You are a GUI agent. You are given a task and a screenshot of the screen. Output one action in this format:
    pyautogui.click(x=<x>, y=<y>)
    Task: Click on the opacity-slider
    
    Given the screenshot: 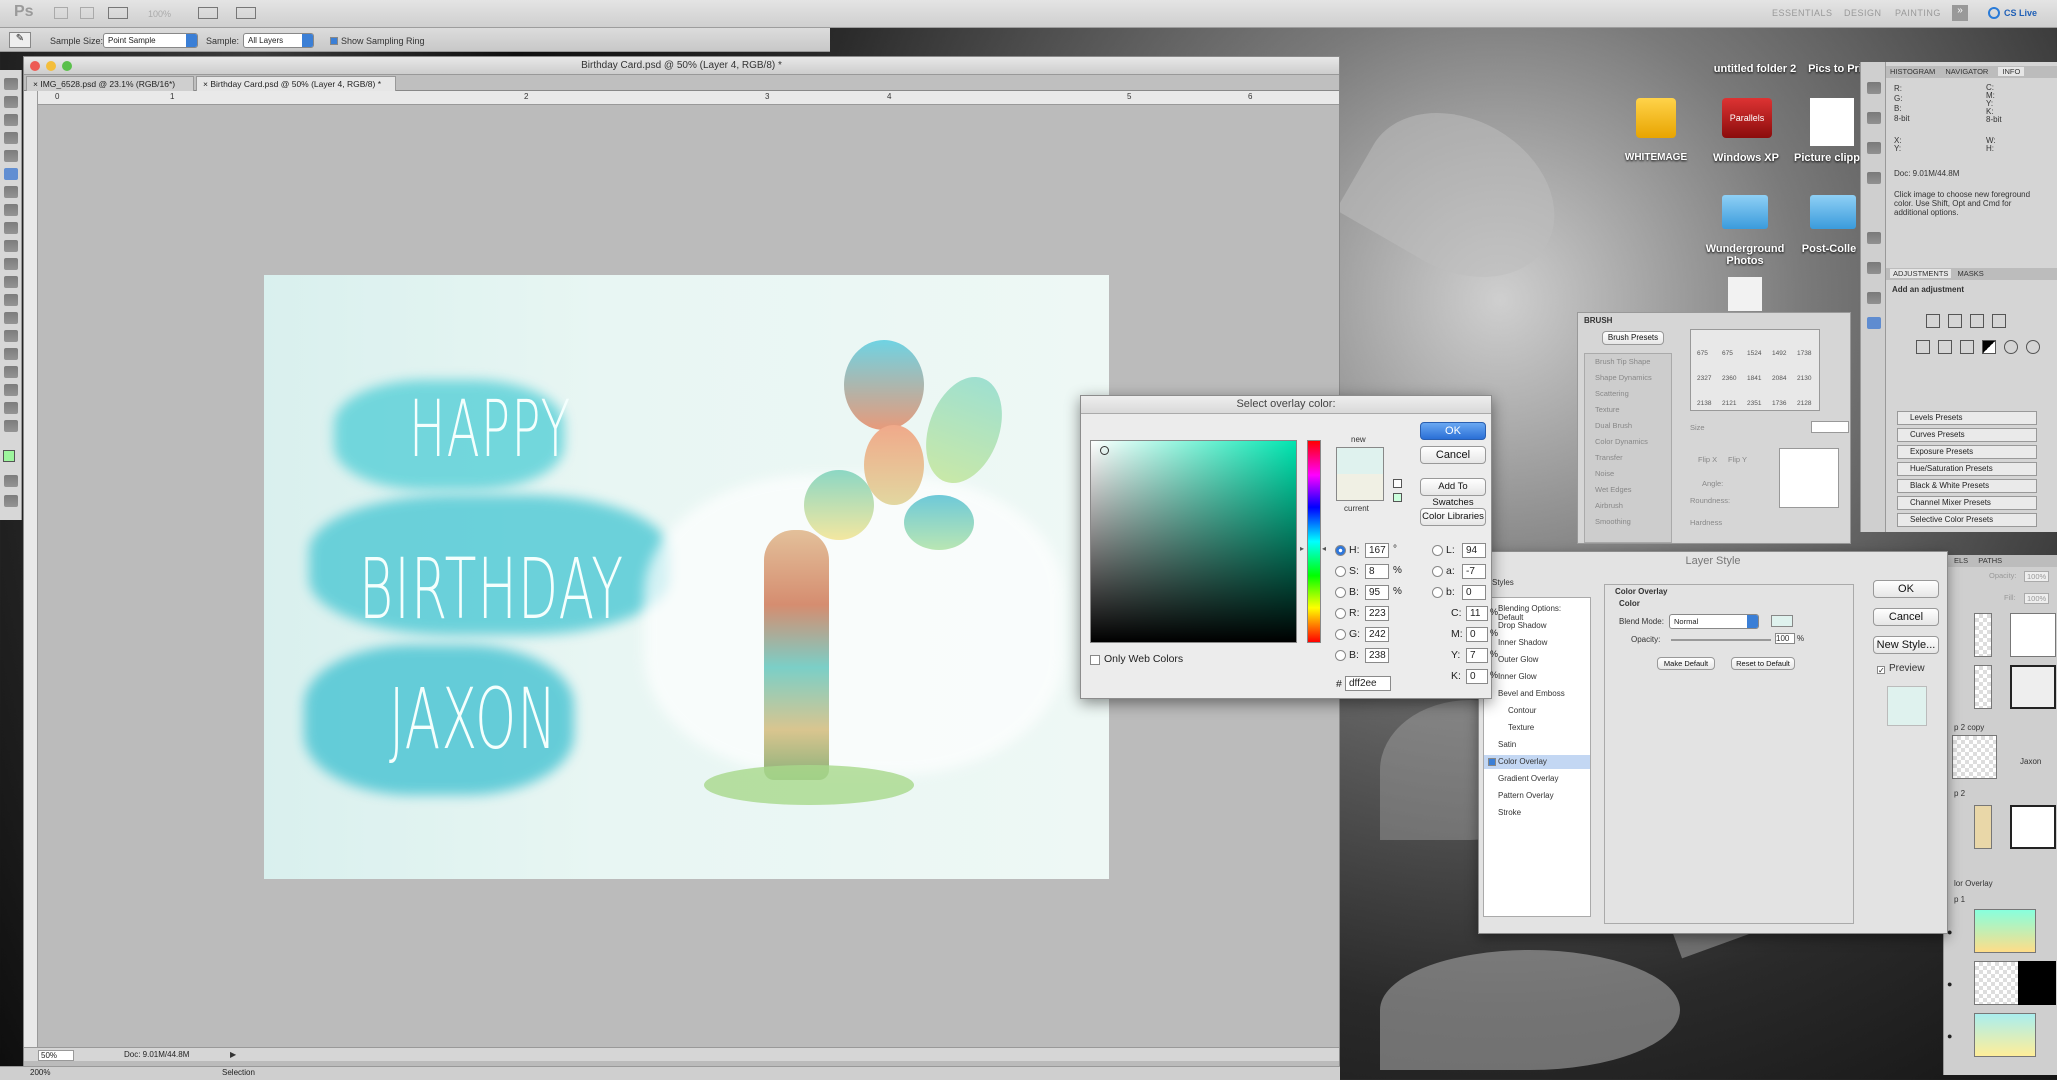 What is the action you would take?
    pyautogui.click(x=1721, y=640)
    